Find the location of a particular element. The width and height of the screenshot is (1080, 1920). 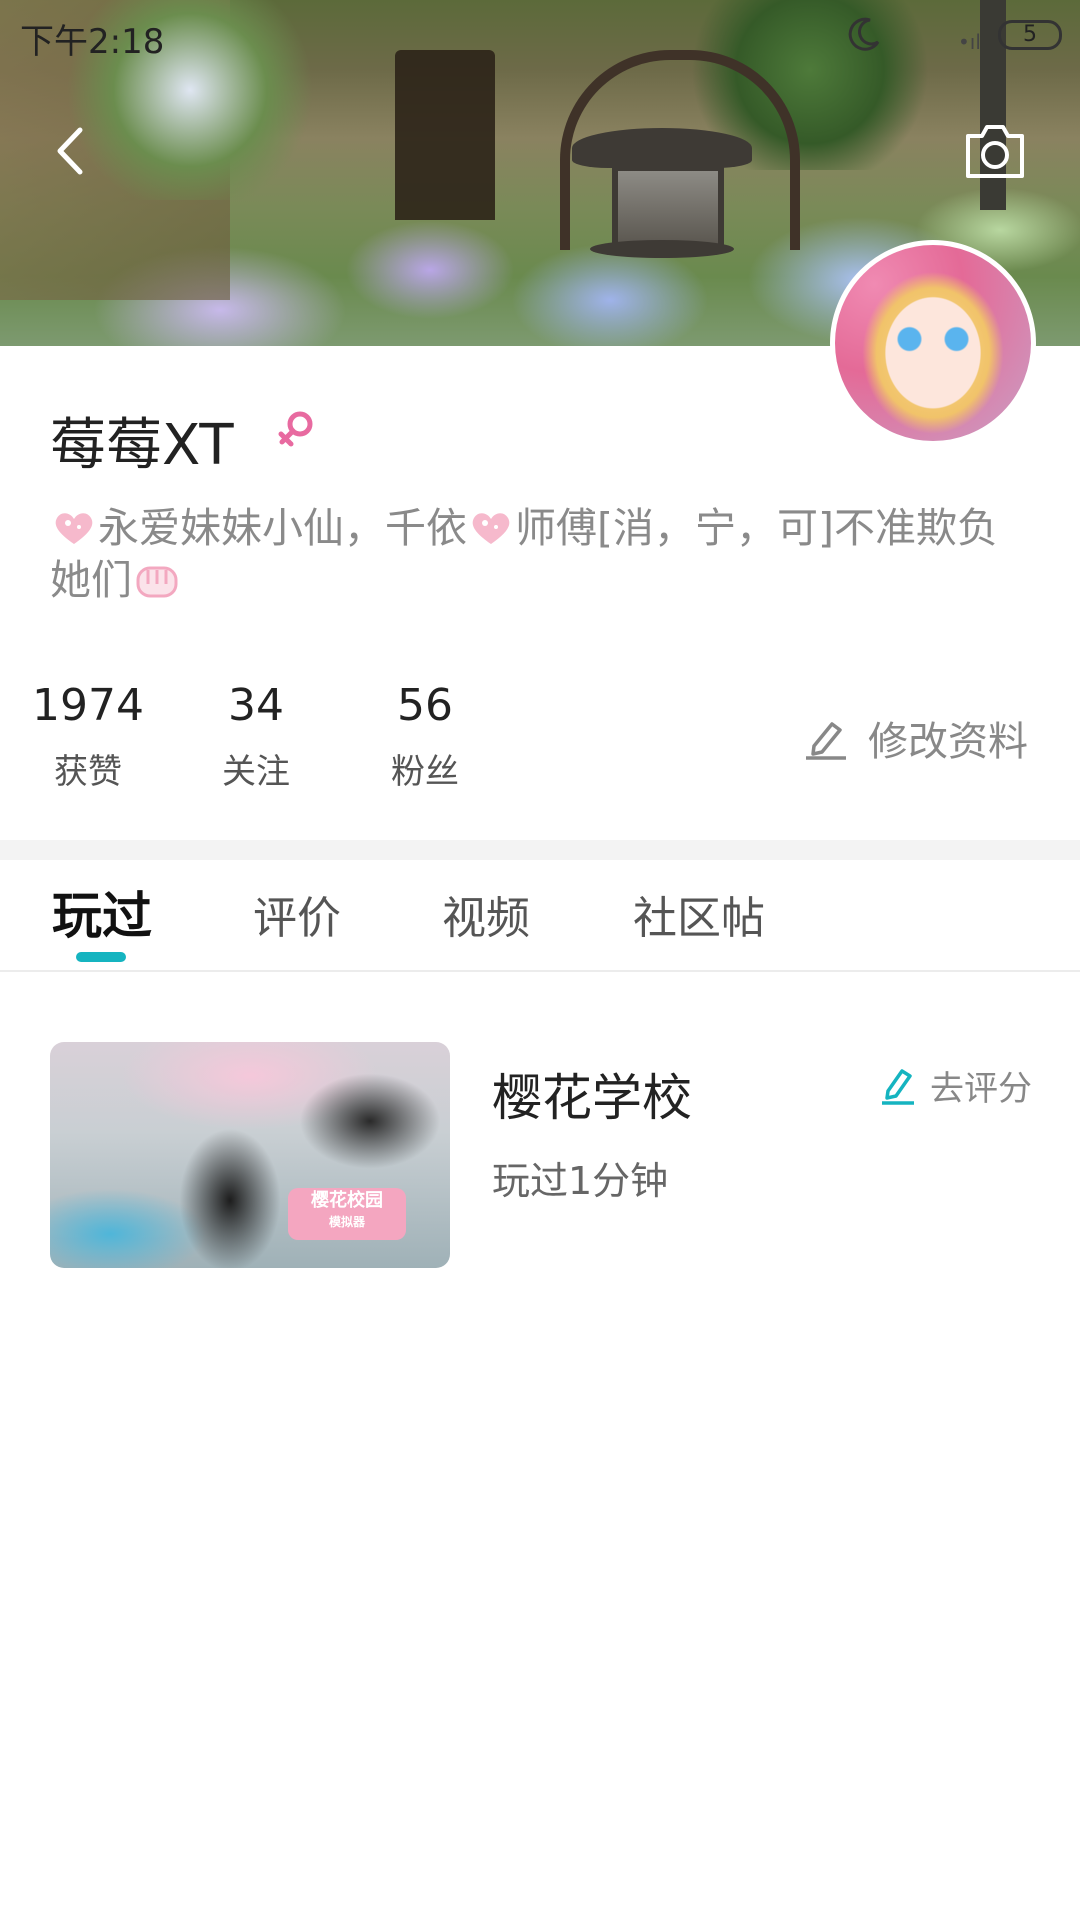

bio-text-part-1: 永爱妹妹小仙，千依 is located at coordinates (282, 528).